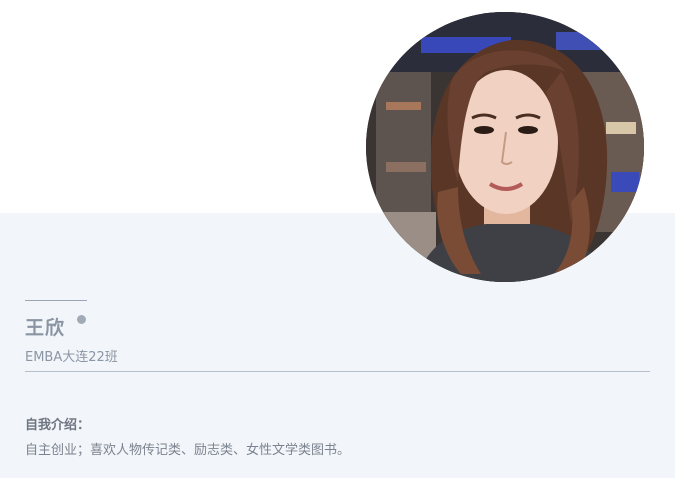 This screenshot has width=675, height=478. I want to click on name-accent-rule, so click(56, 300).